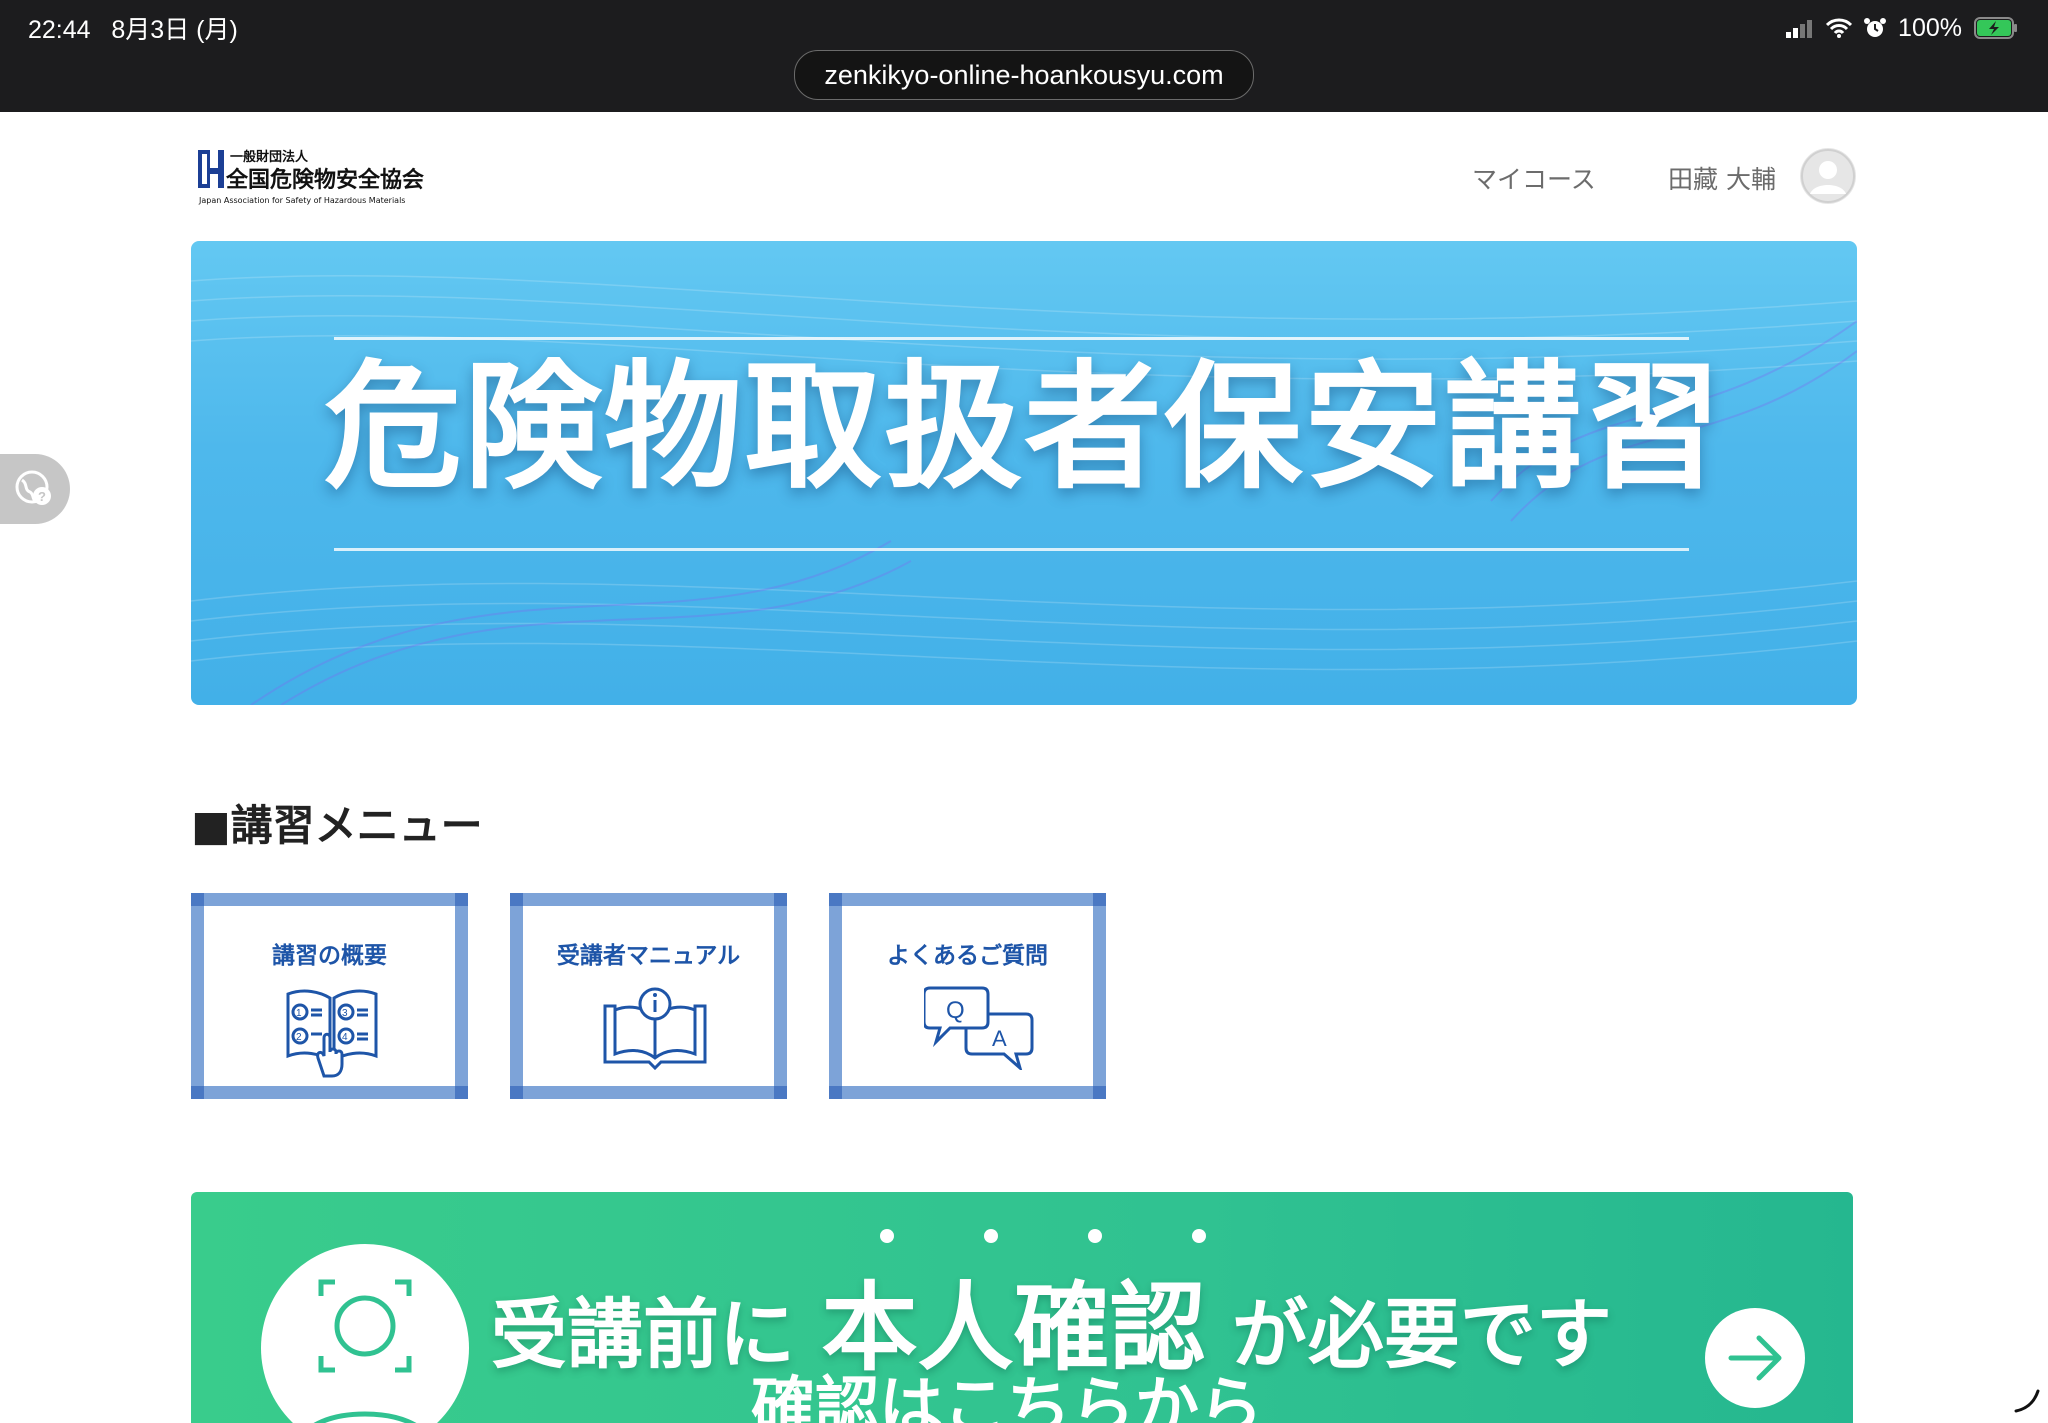  Describe the element at coordinates (1421, 1334) in the screenshot. I see `headline-suffix: が必要です` at that location.